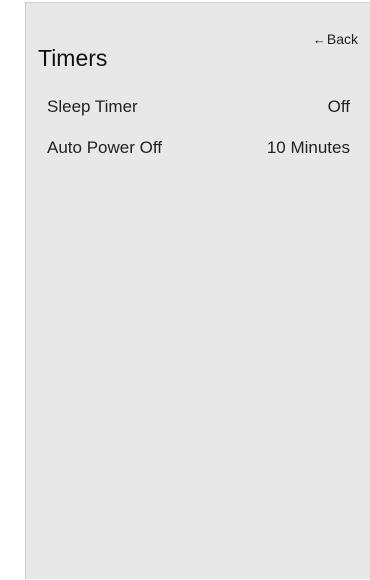 This screenshot has height=580, width=370. What do you see at coordinates (73, 58) in the screenshot?
I see `page-title: Timers` at bounding box center [73, 58].